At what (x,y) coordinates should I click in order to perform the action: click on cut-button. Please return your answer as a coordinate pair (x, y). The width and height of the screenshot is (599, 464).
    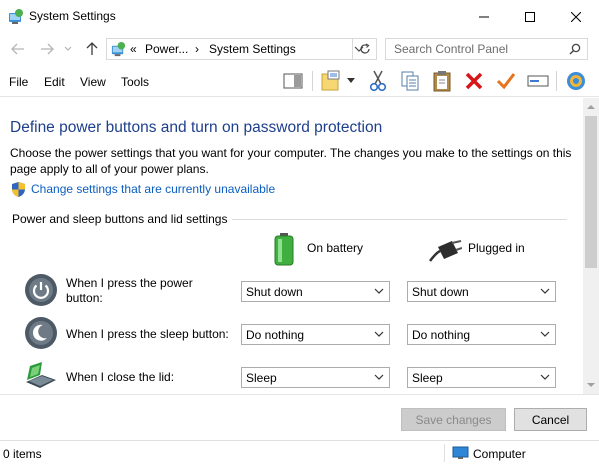
    Looking at the image, I should click on (378, 81).